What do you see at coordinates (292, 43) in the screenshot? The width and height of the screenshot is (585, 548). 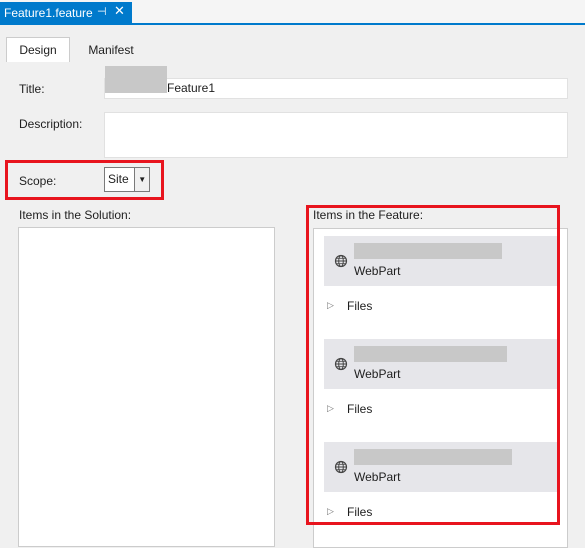 I see `designer-tabs: Design Manifest` at bounding box center [292, 43].